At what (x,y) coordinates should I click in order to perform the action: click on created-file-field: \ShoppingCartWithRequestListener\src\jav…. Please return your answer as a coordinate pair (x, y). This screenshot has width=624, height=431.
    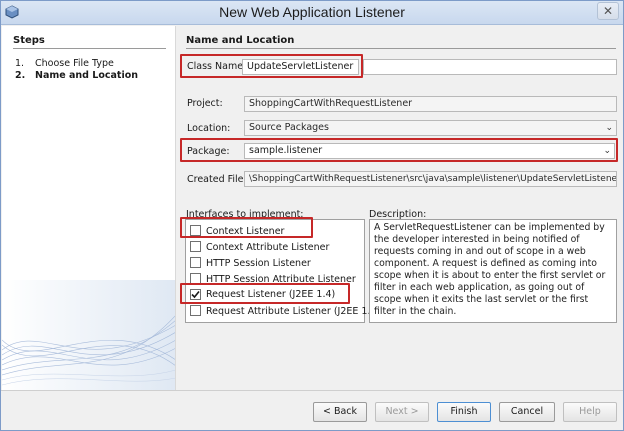
    Looking at the image, I should click on (430, 179).